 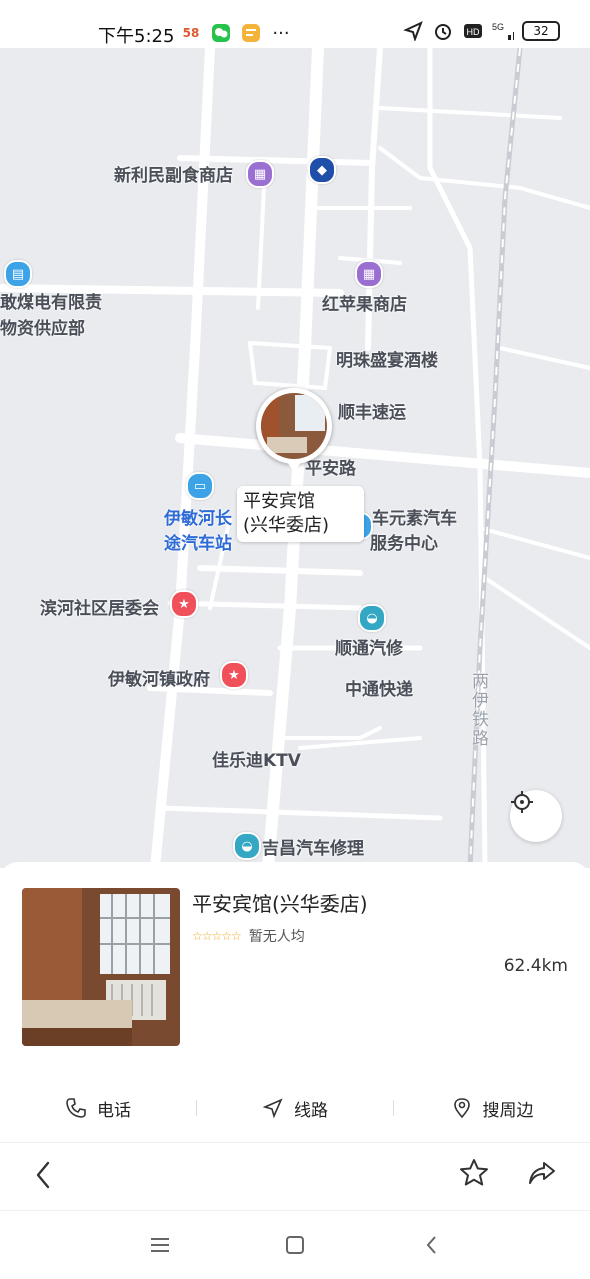 I want to click on crosshair-icon, so click(x=522, y=802).